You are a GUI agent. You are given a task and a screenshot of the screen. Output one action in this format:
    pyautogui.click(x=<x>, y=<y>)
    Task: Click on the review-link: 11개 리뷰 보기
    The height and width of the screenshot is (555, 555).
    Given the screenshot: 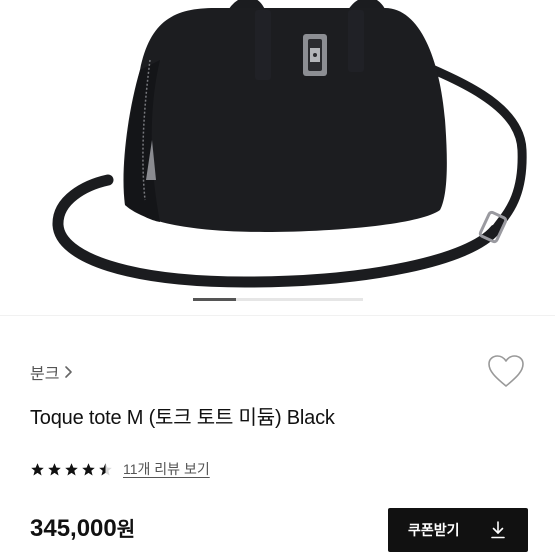 What is the action you would take?
    pyautogui.click(x=166, y=469)
    